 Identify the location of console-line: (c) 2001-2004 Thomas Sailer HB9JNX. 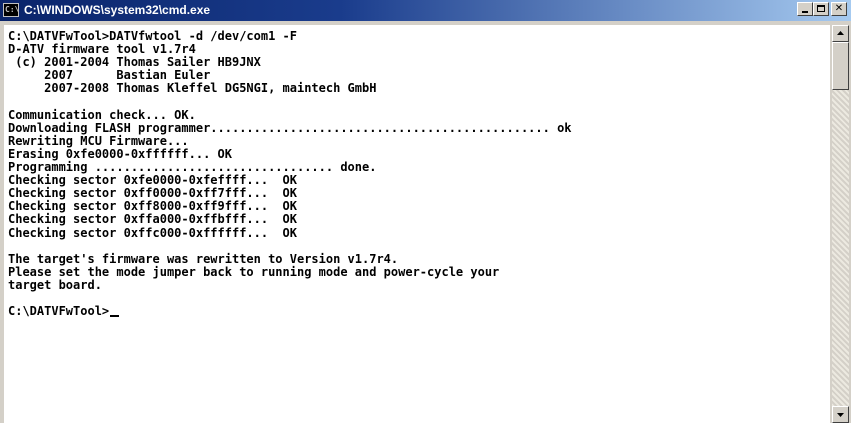
(134, 62).